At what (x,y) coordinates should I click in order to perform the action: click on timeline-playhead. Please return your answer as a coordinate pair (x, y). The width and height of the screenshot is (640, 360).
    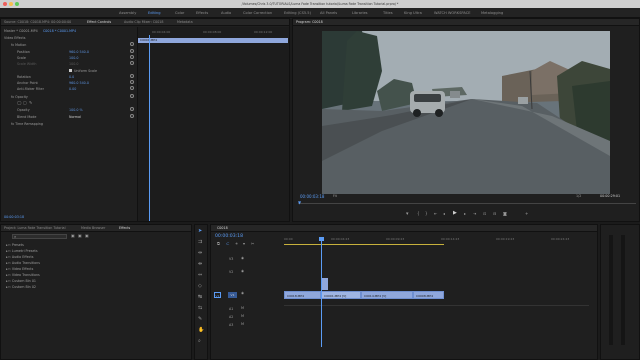
    Looking at the image, I should click on (321, 292).